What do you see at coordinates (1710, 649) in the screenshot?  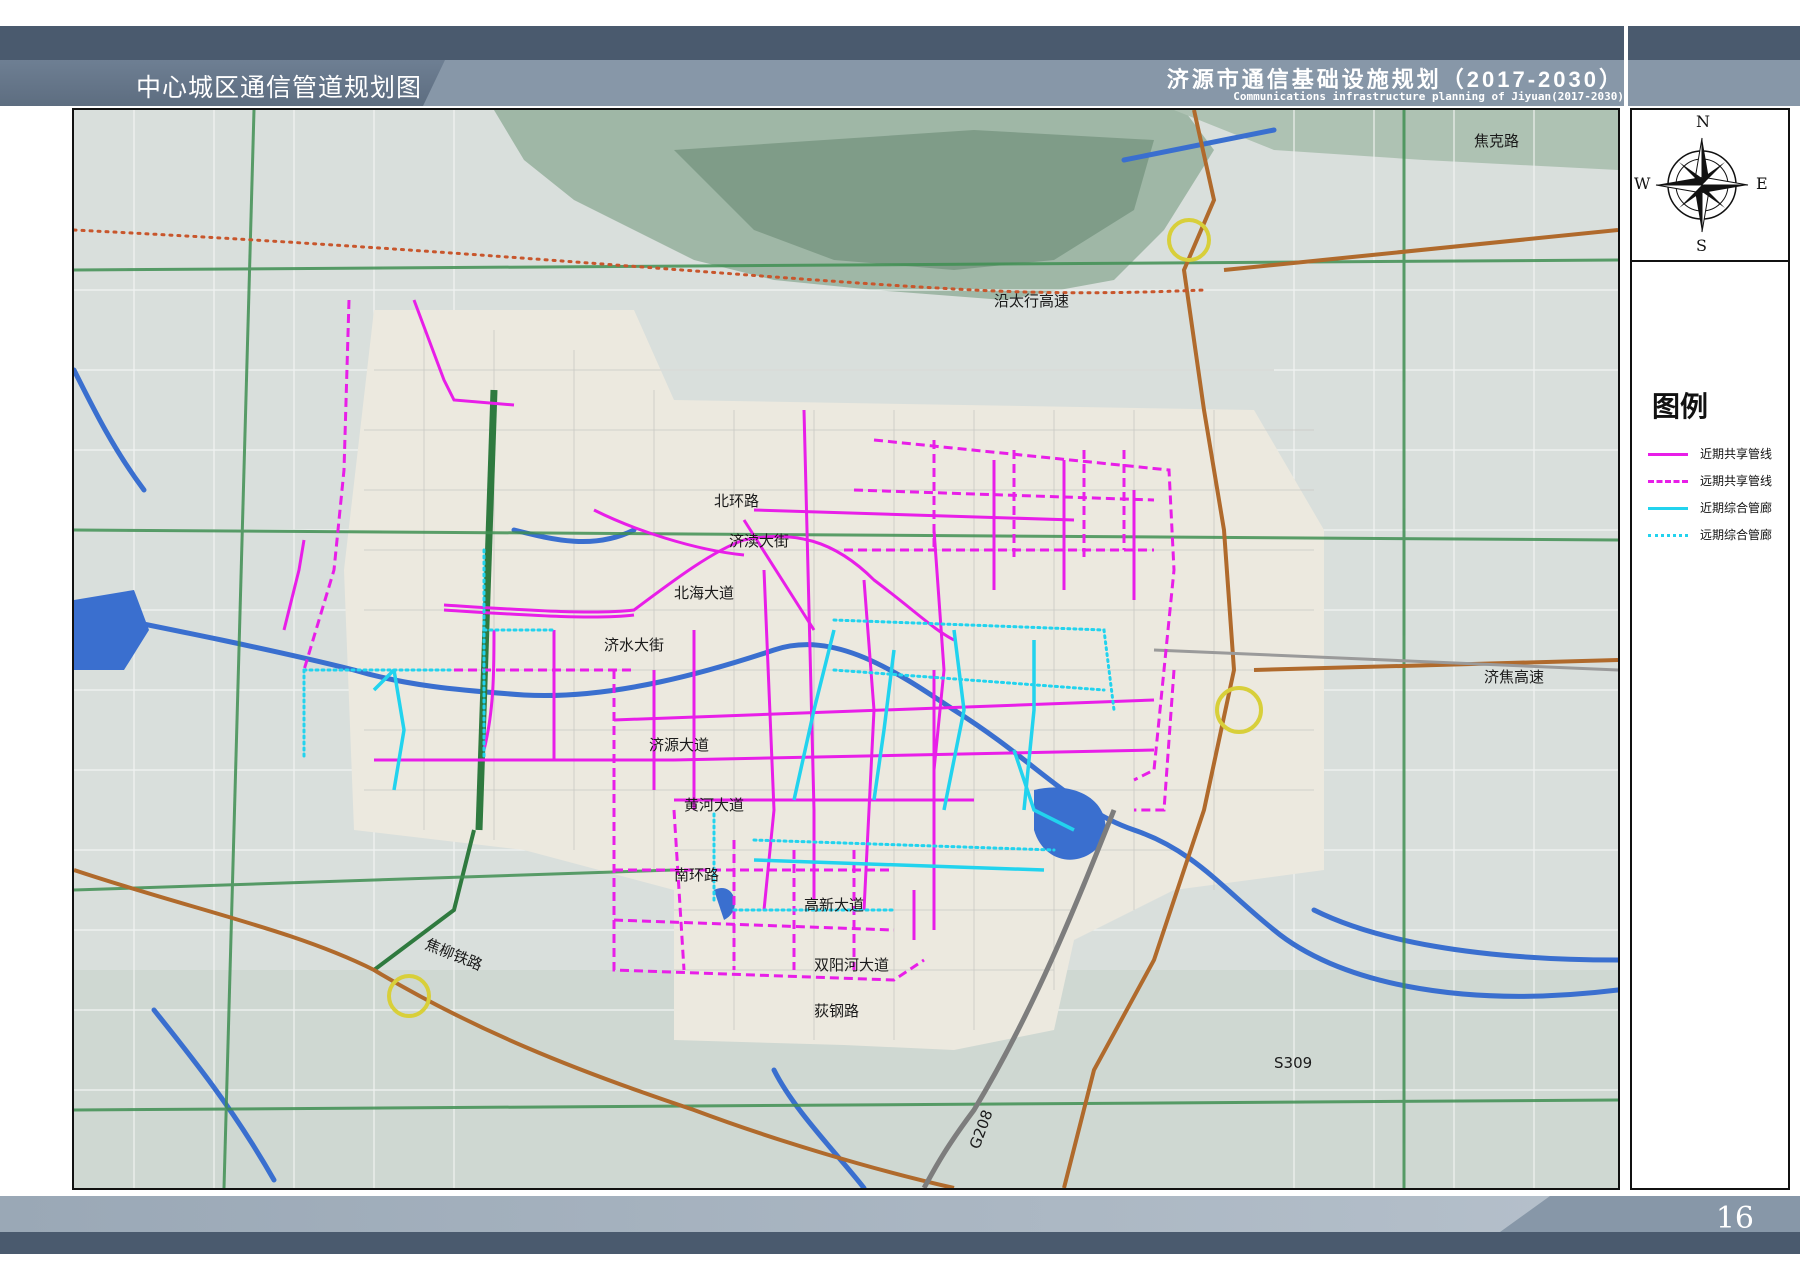 I see `legend-panel: N S W E 图例 近期共享管线 远期共享管线 近期综合管廊 远期综合管廊` at bounding box center [1710, 649].